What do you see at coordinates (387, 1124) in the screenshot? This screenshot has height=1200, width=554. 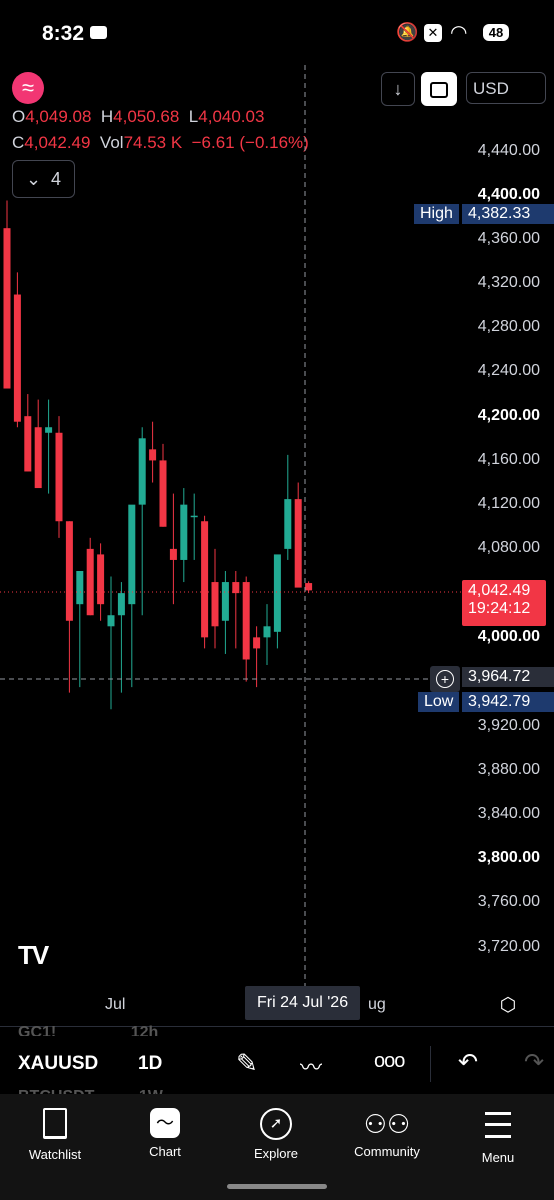 I see `people-icon: ⚇⚇` at bounding box center [387, 1124].